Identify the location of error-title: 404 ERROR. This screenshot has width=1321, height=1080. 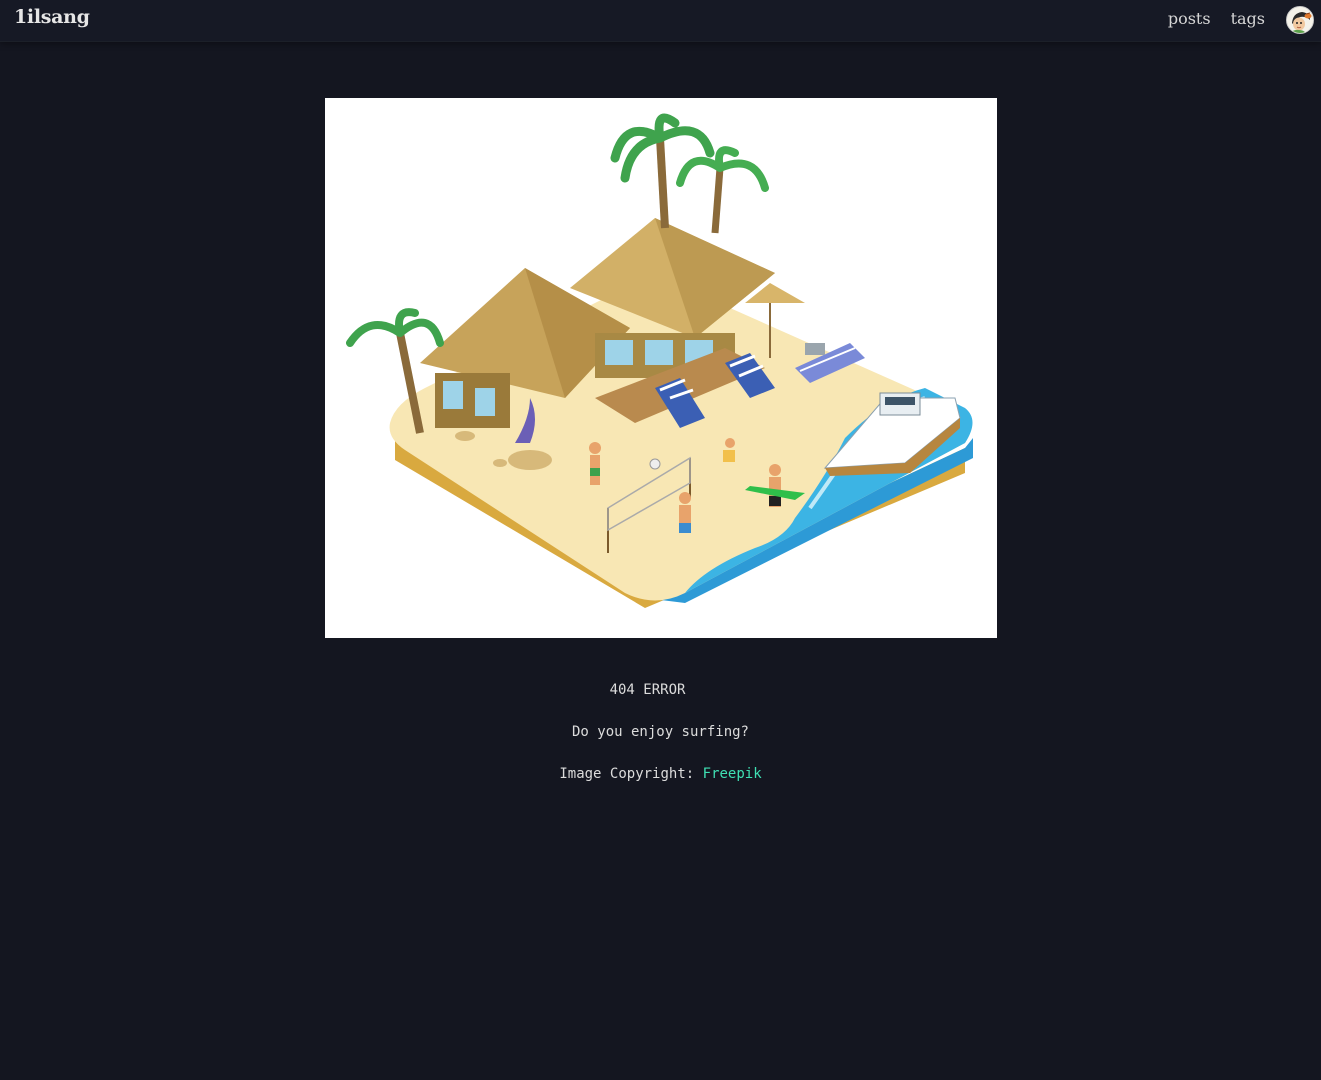
(647, 690).